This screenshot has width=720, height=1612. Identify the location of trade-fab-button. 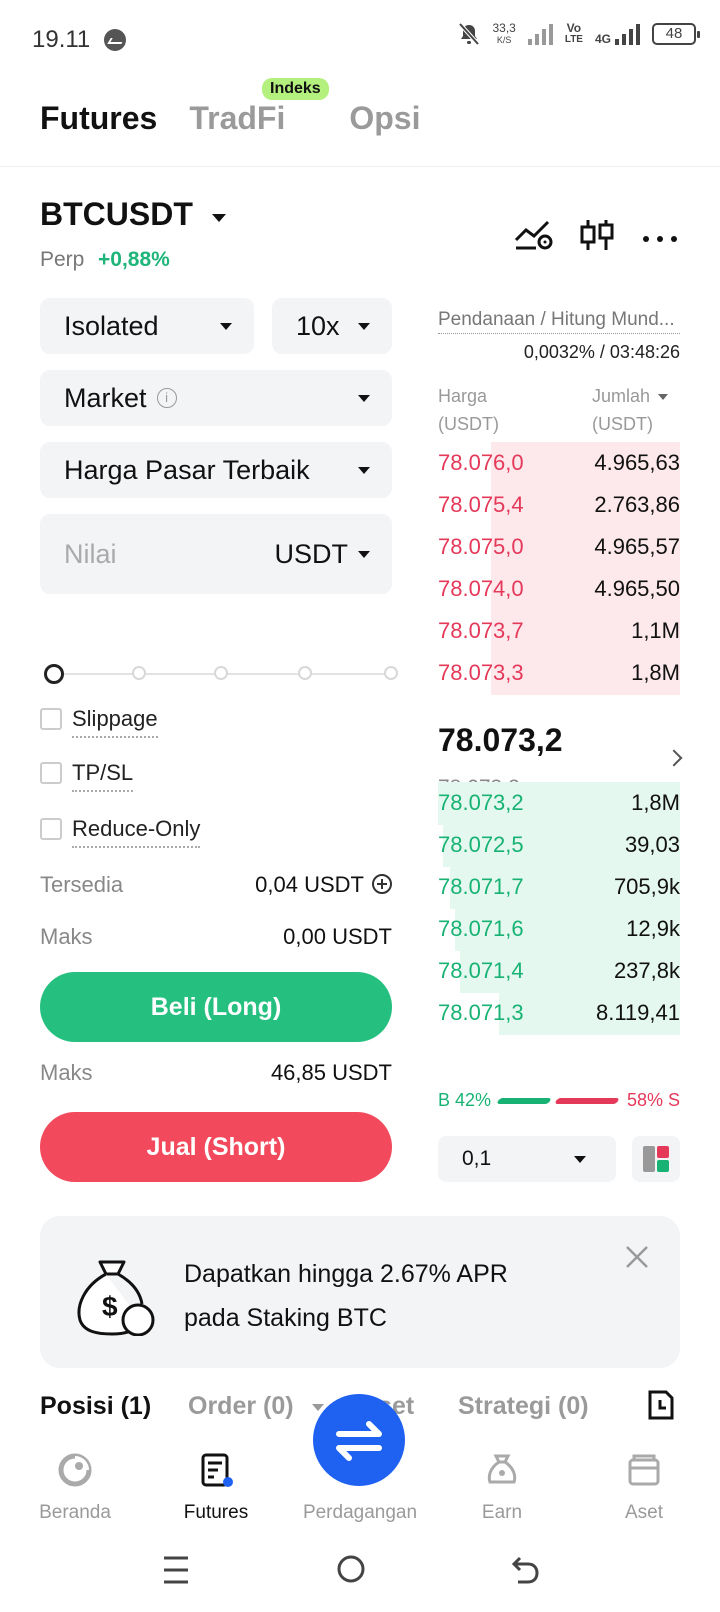
(359, 1440).